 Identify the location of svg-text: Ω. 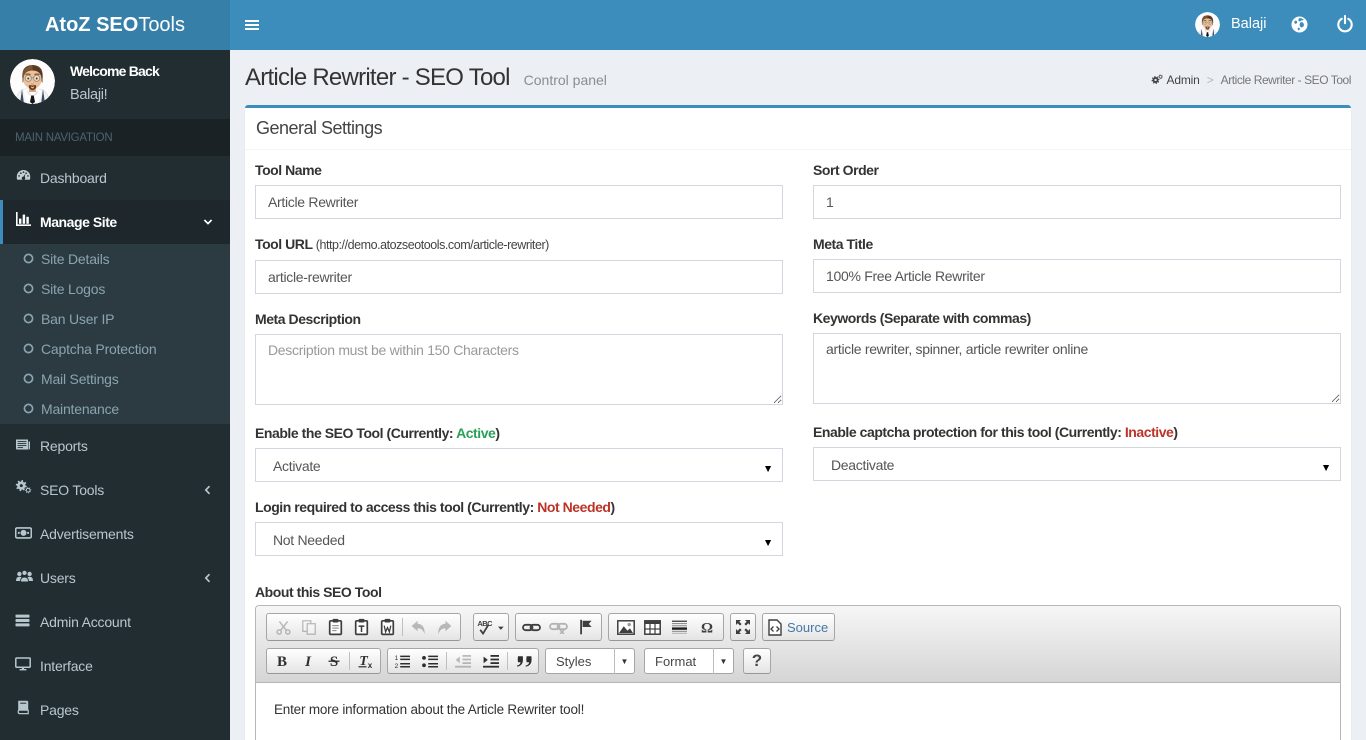
(706, 628).